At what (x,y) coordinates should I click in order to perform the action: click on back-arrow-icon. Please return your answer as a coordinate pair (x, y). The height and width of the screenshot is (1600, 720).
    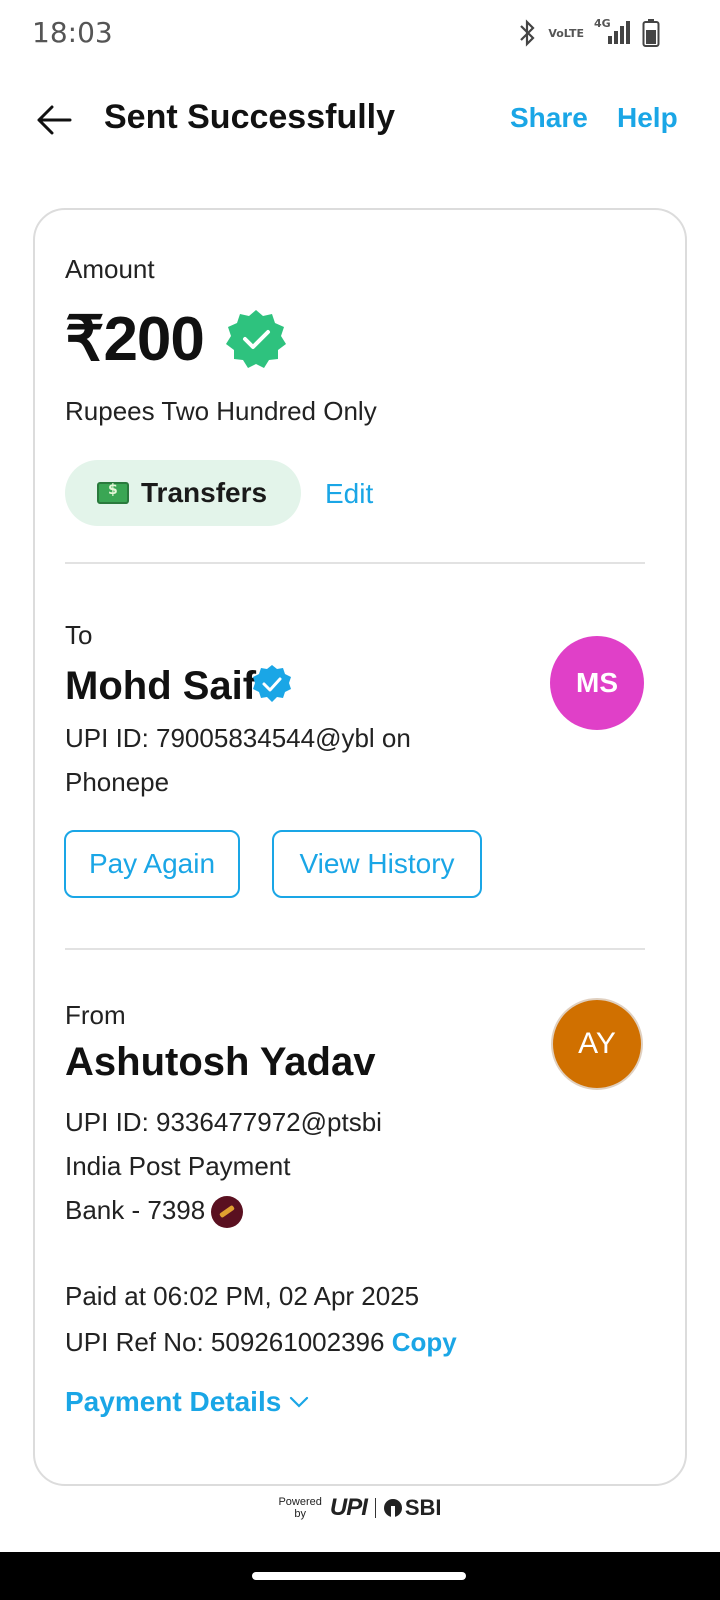
    Looking at the image, I should click on (54, 120).